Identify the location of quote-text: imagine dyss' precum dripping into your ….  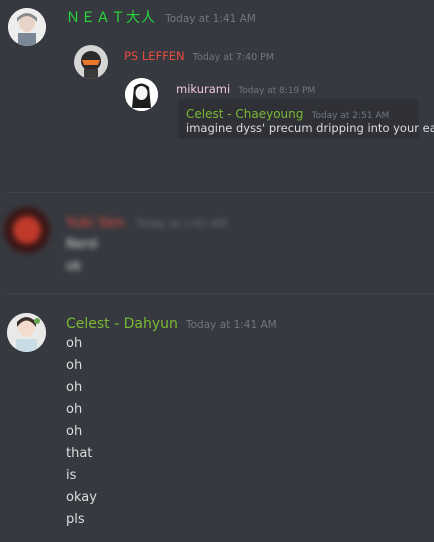
(310, 128).